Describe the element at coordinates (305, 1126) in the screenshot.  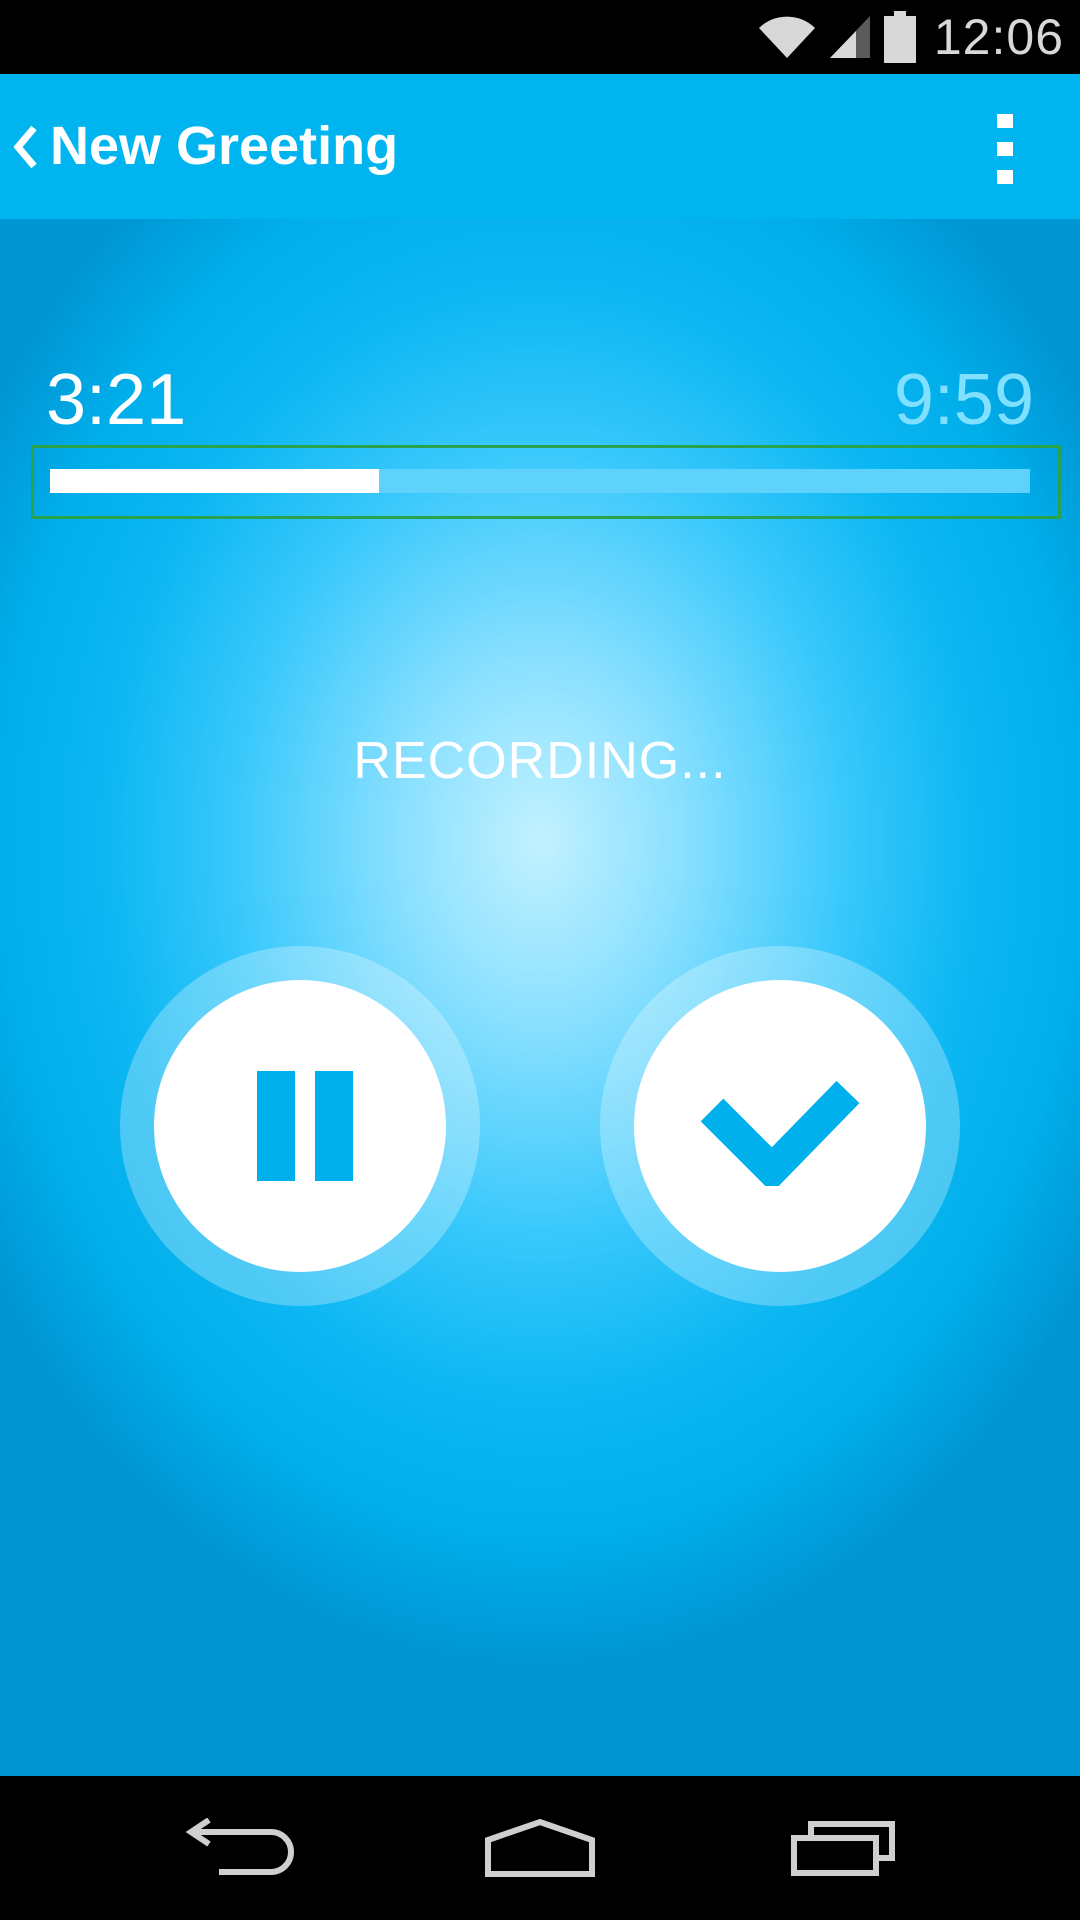
I see `pause-icon` at that location.